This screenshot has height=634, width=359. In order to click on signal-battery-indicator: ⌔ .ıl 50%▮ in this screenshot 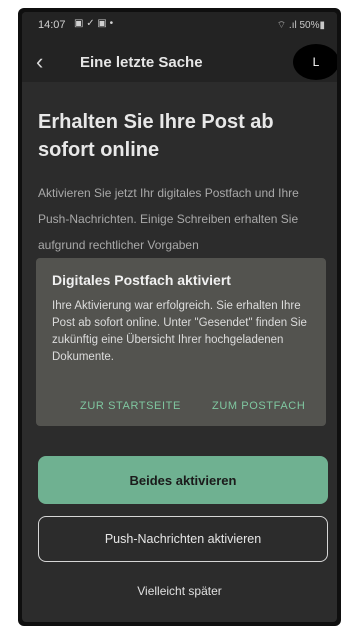, I will do `click(300, 25)`.